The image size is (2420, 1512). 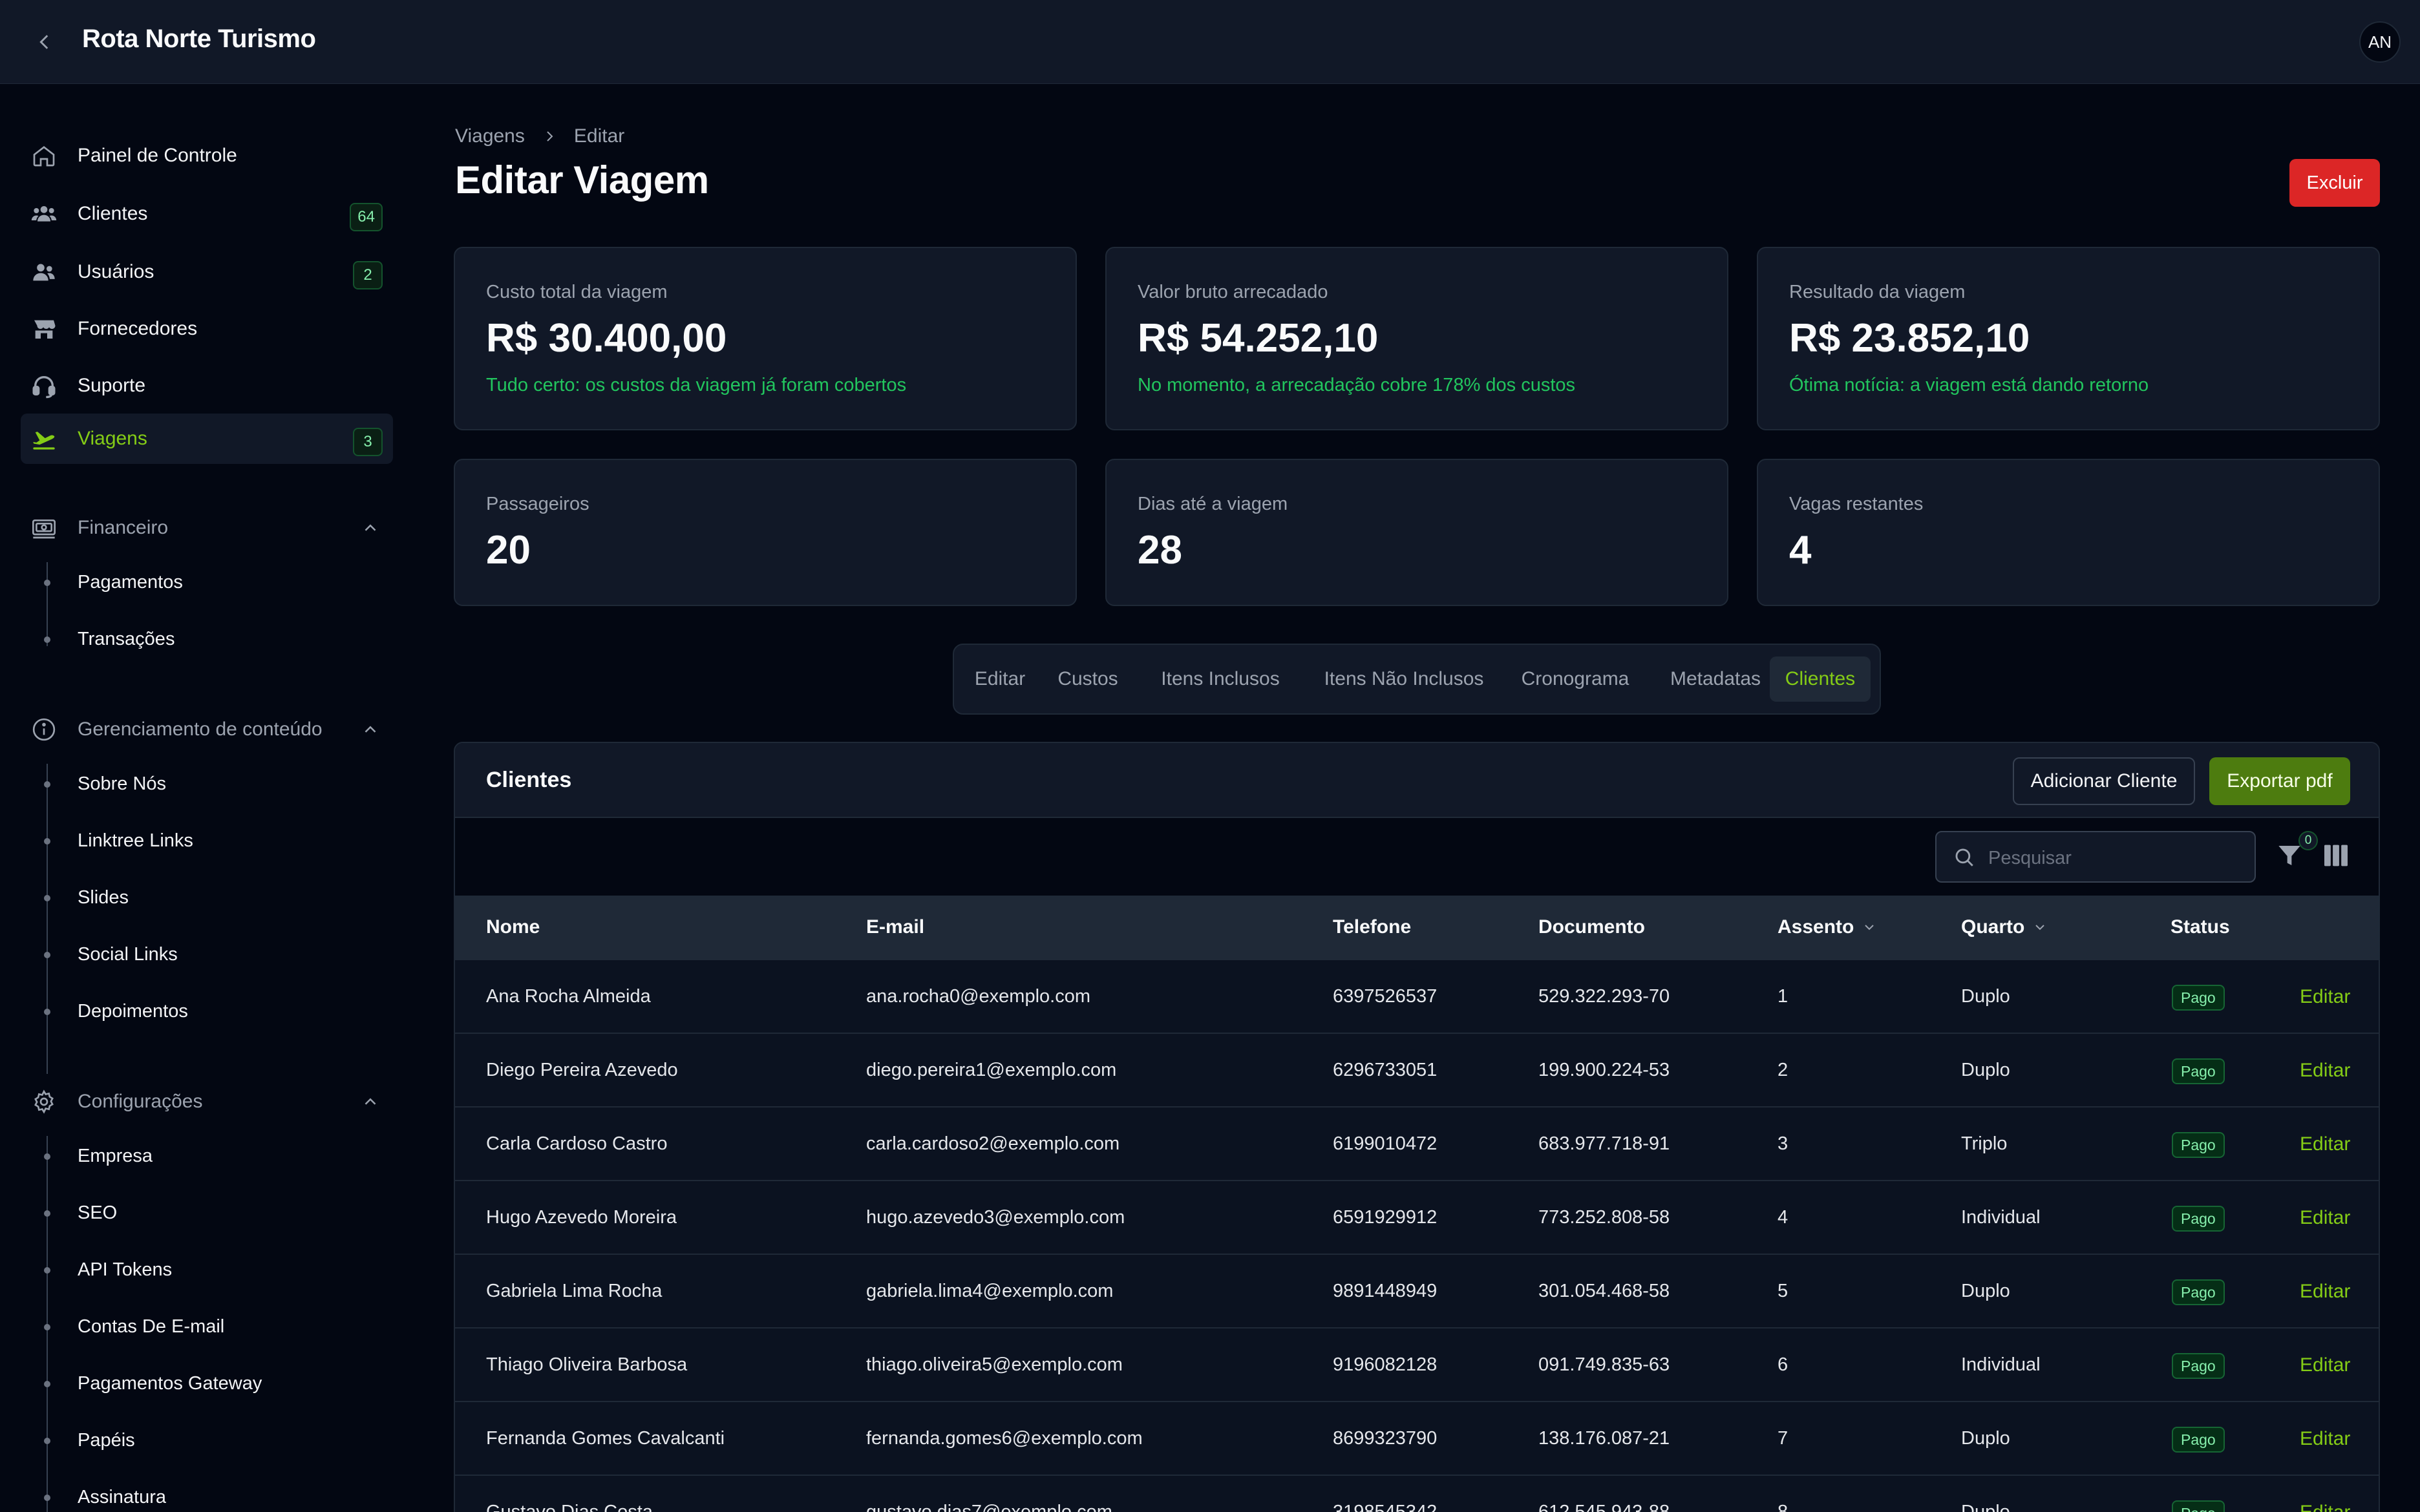 What do you see at coordinates (2198, 1506) in the screenshot?
I see `status-badge: Pago` at bounding box center [2198, 1506].